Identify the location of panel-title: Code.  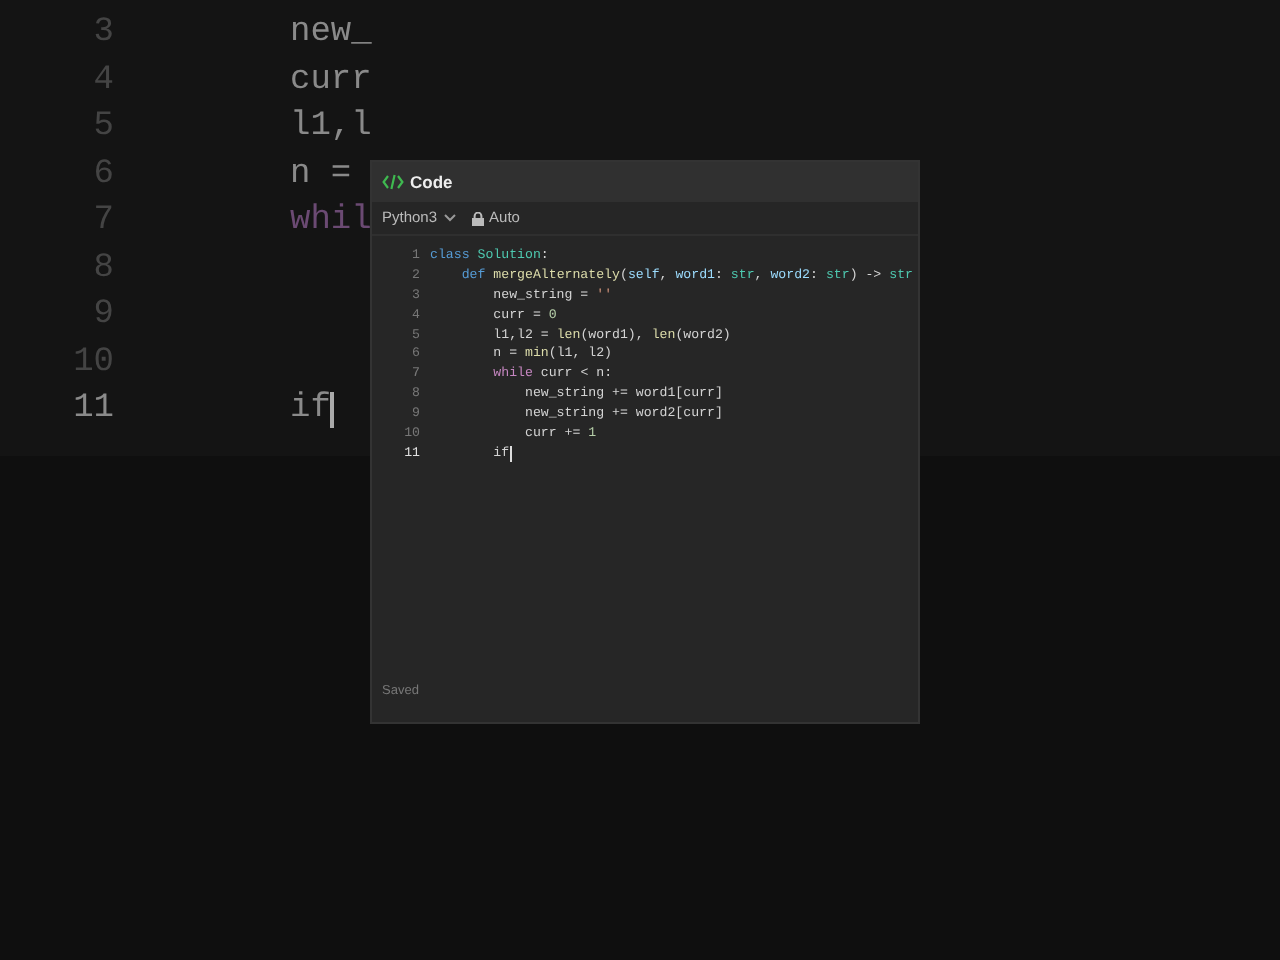
(431, 182).